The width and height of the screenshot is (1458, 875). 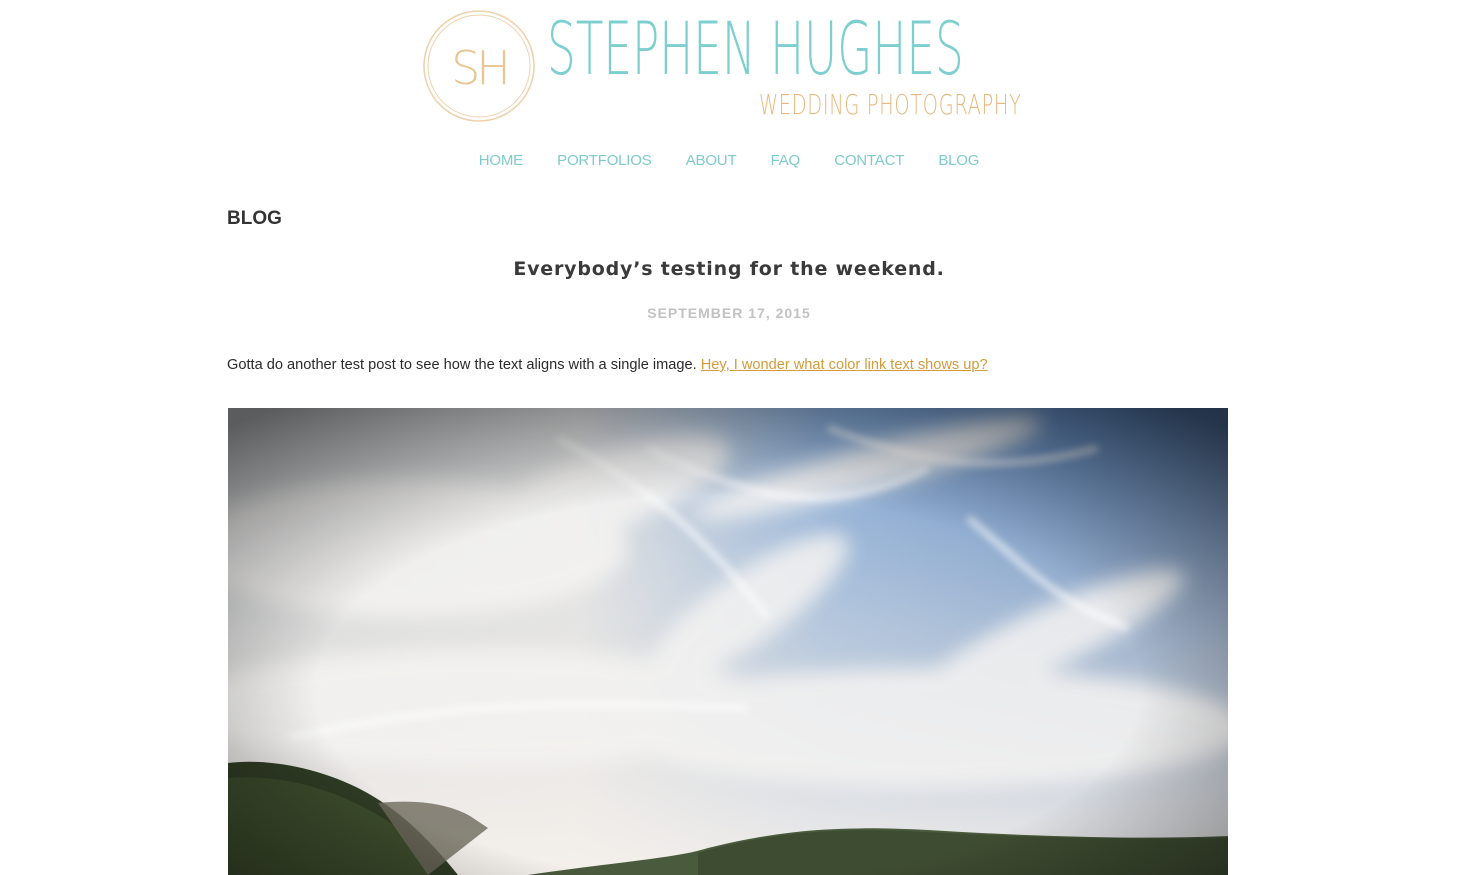 I want to click on nav-item-about: ABOUT, so click(x=711, y=160).